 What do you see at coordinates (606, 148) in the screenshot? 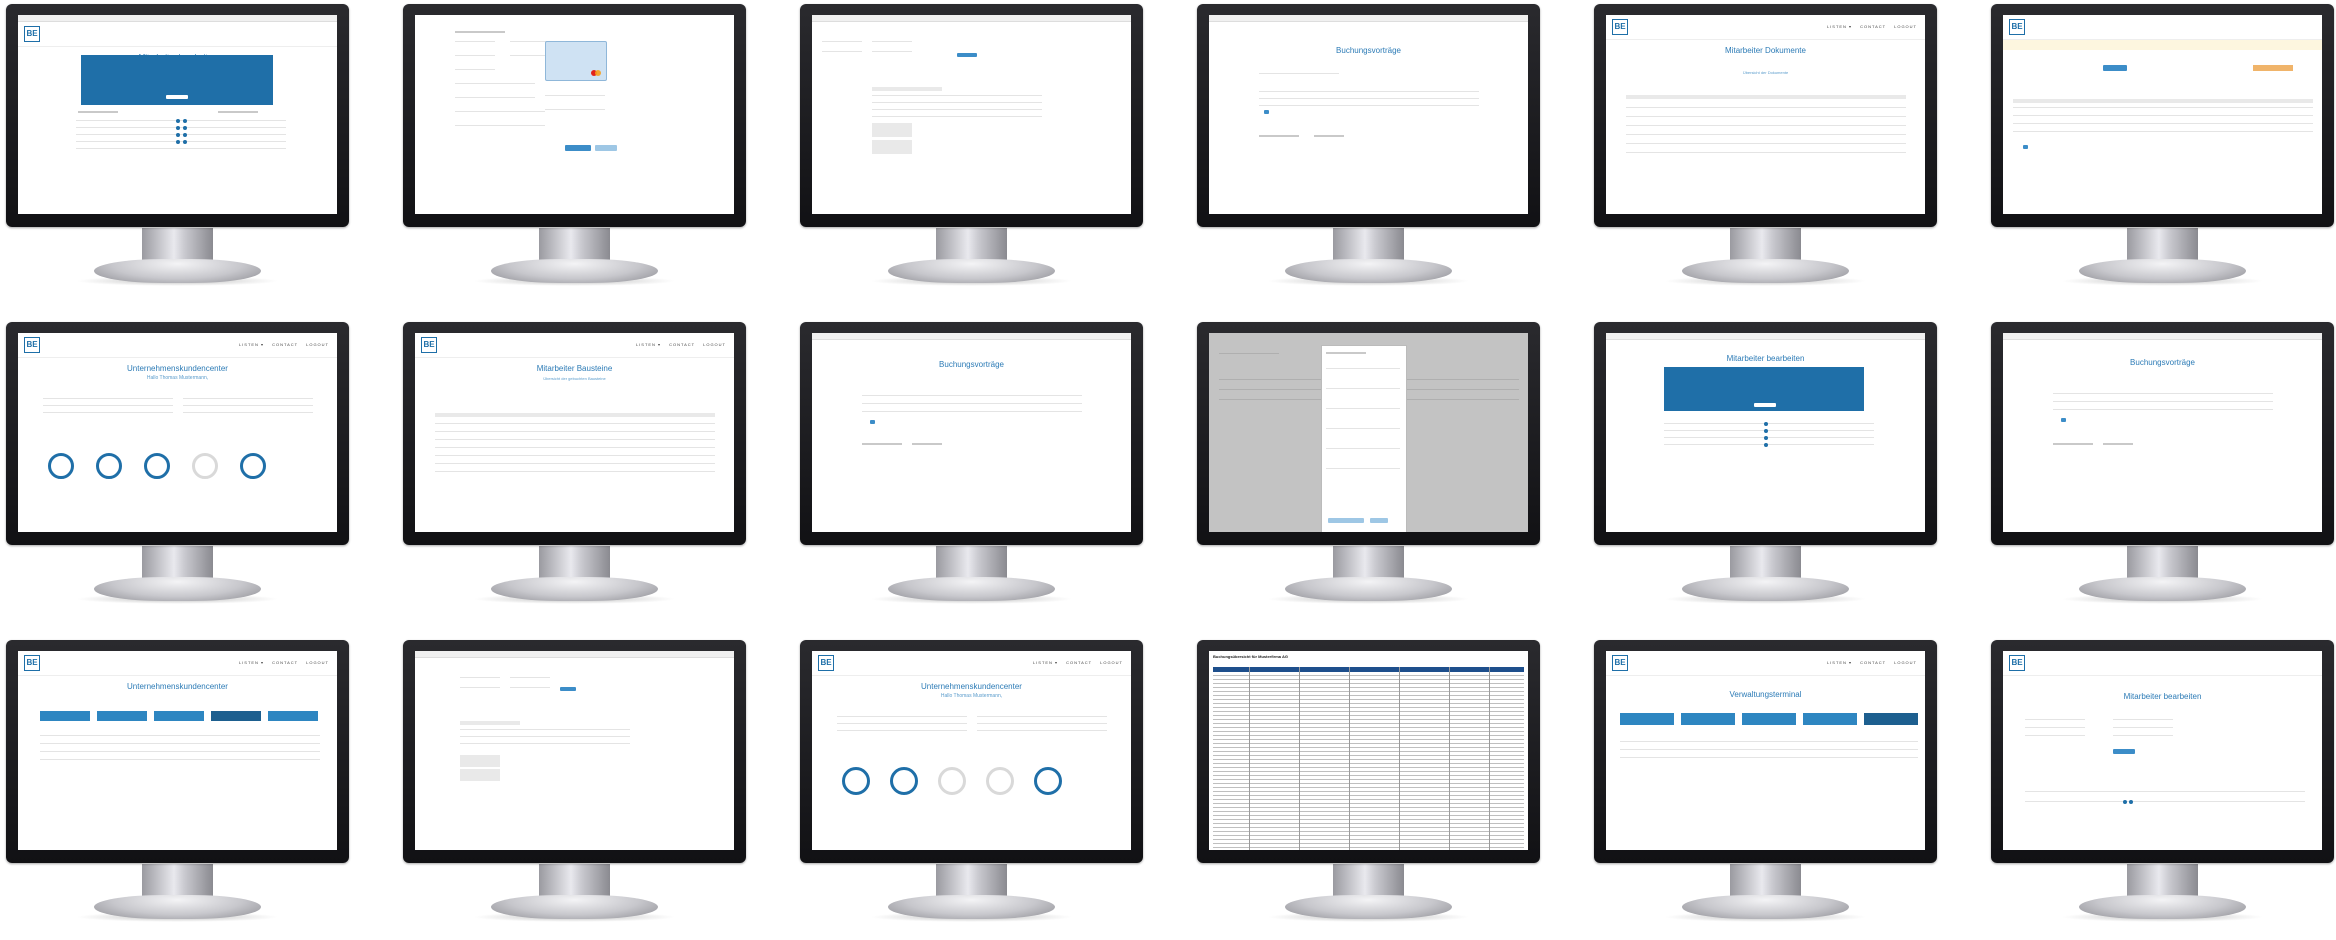
I see `cancel-button` at bounding box center [606, 148].